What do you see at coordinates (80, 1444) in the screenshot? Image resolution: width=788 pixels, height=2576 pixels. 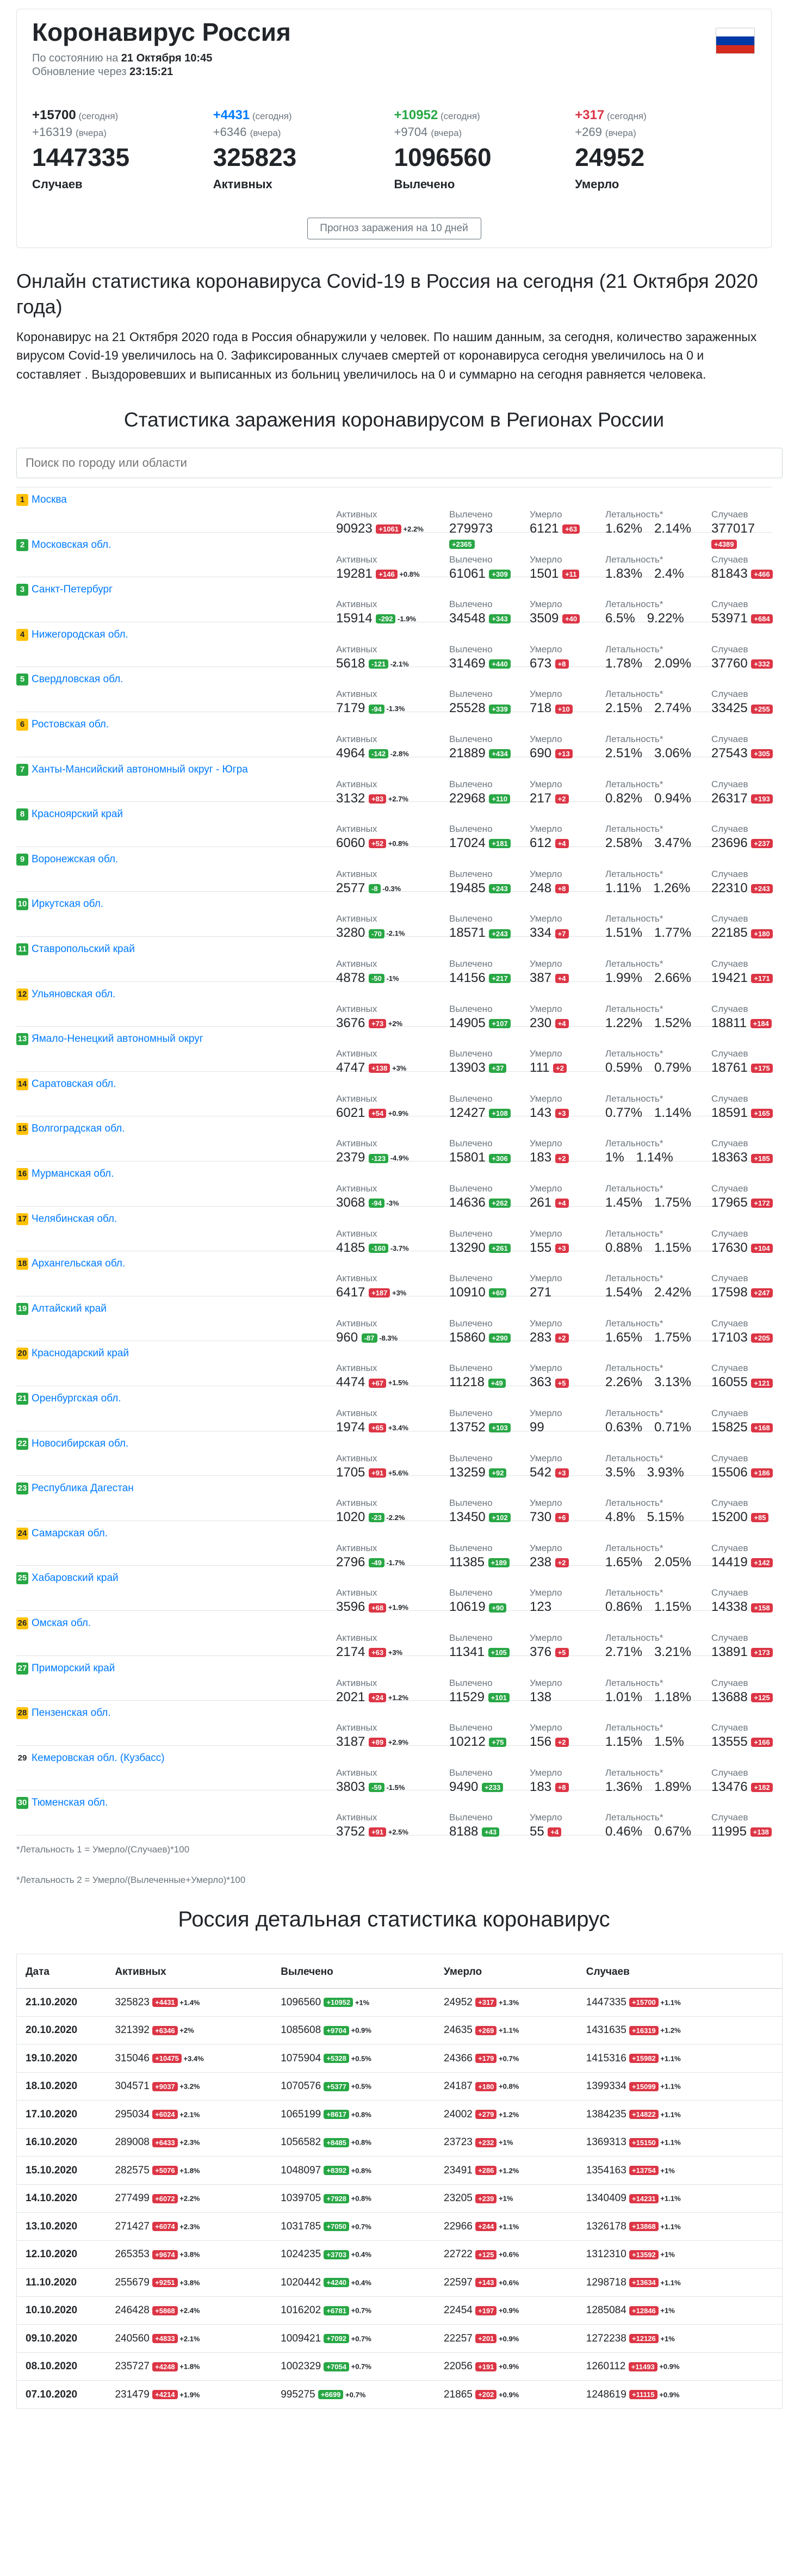 I see `region-name-link: Новосибирская обл.` at bounding box center [80, 1444].